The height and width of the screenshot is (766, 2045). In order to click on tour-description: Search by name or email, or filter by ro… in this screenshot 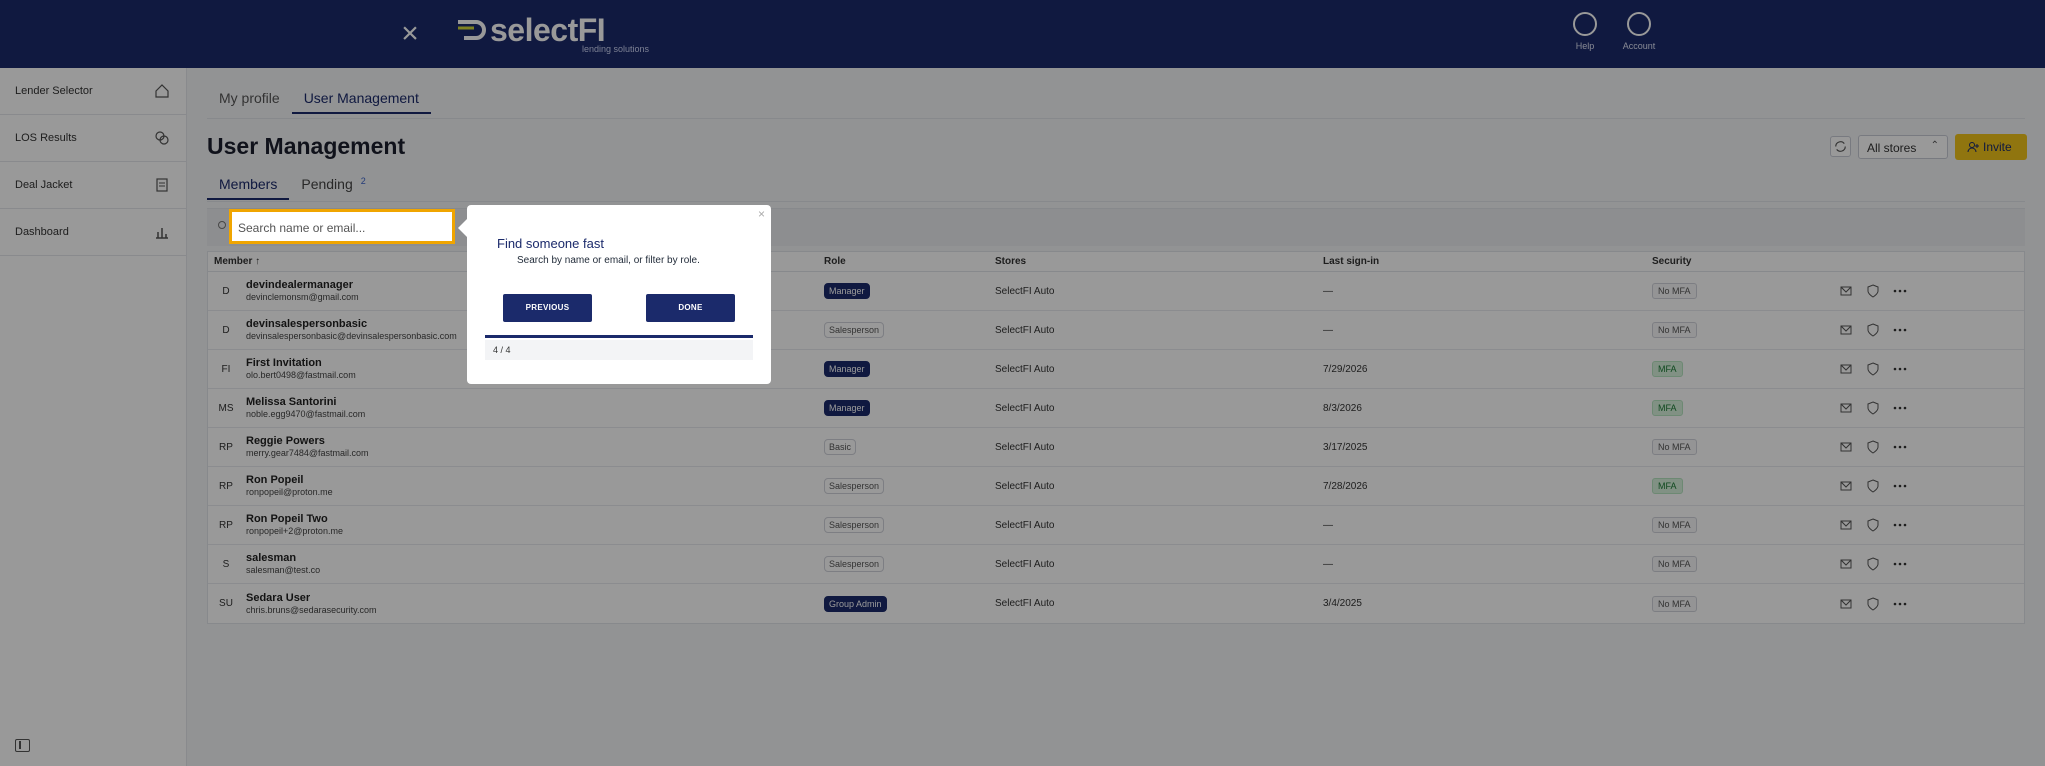, I will do `click(608, 260)`.